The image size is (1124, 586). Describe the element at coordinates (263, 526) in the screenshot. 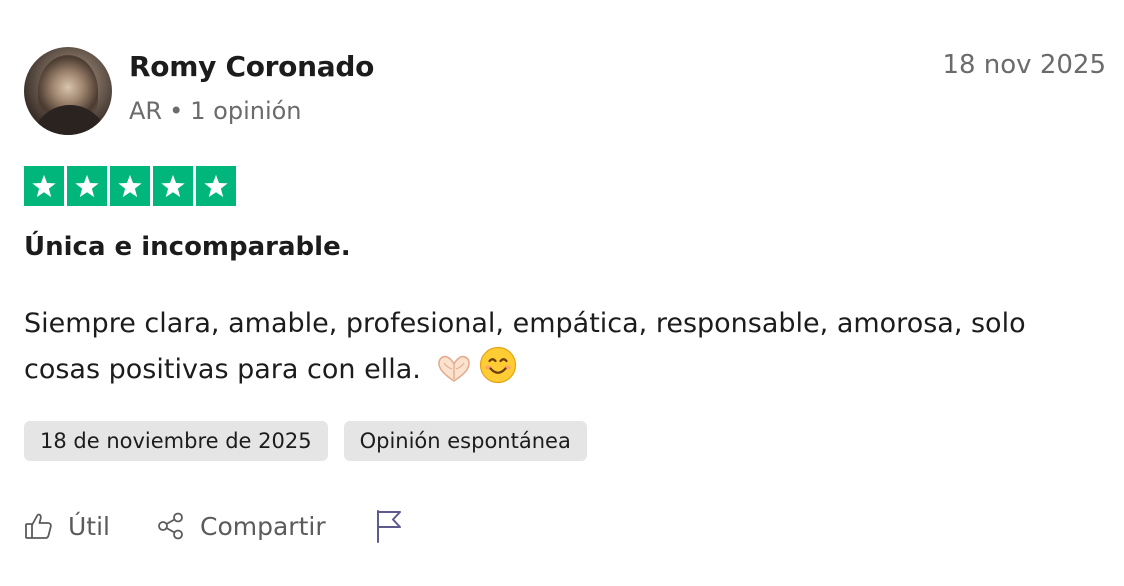

I see `share-label: Compartir` at that location.